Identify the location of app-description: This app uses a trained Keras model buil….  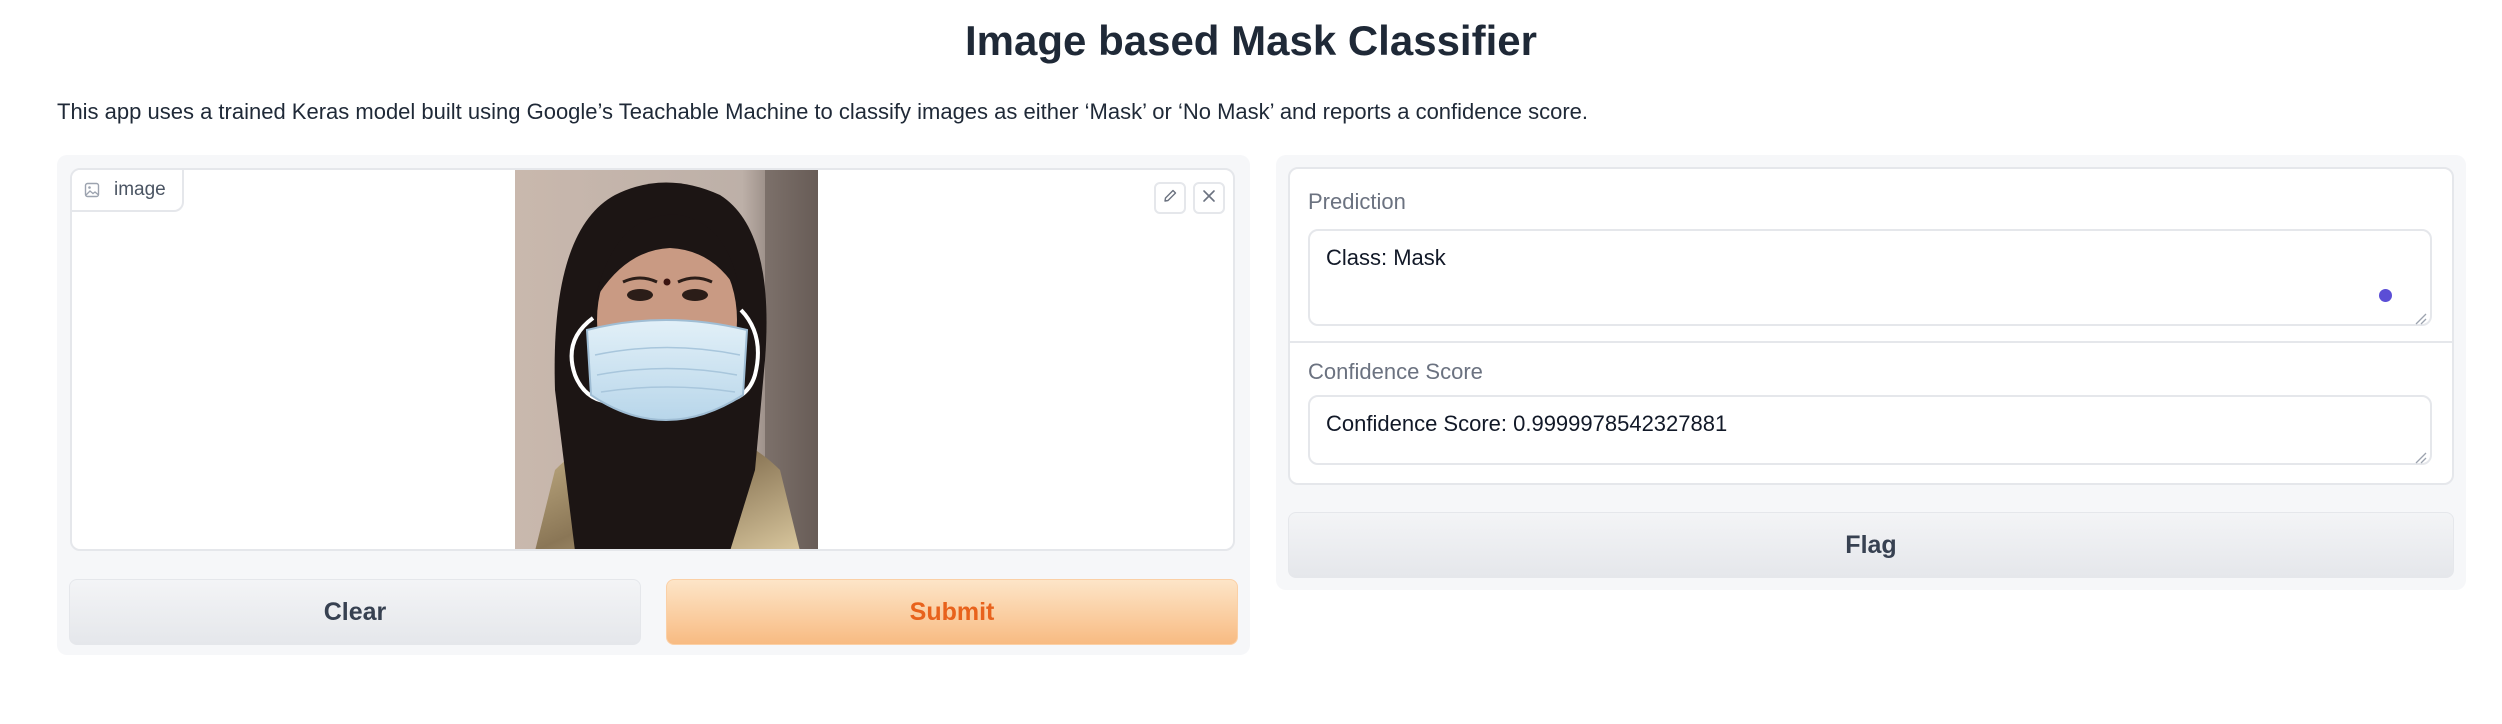
(822, 111).